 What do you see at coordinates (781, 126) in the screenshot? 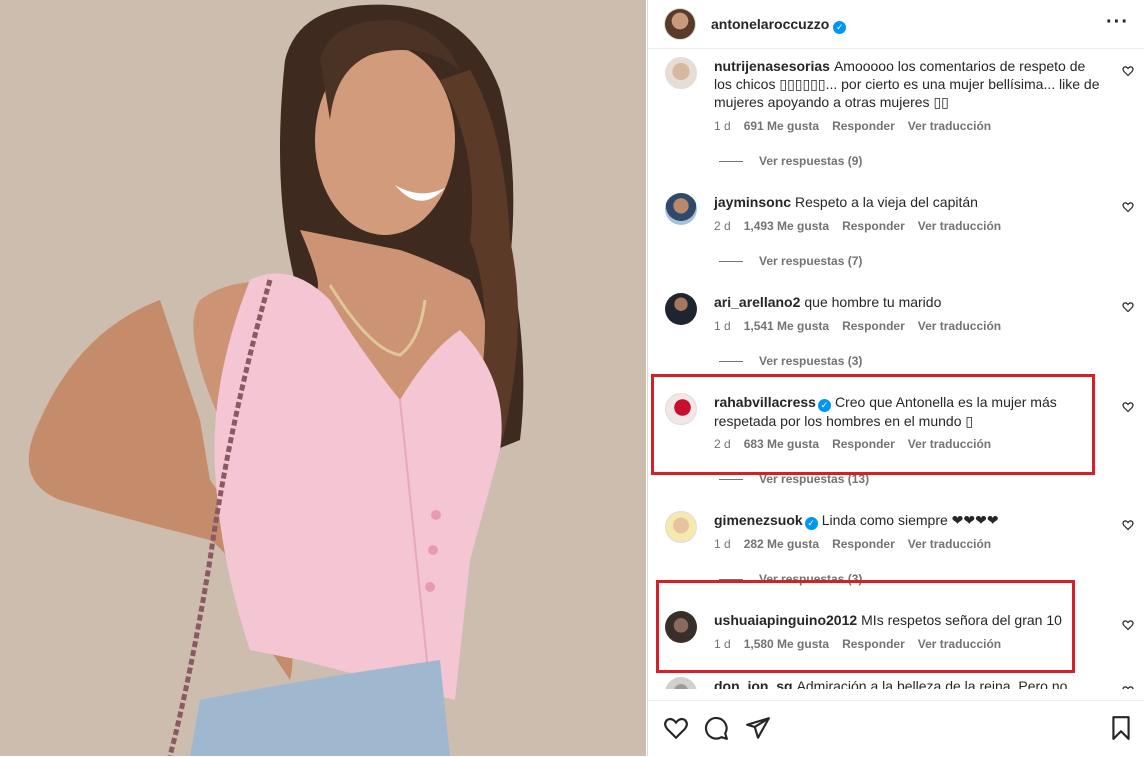
I see `comment-likes: 691 Me gusta` at bounding box center [781, 126].